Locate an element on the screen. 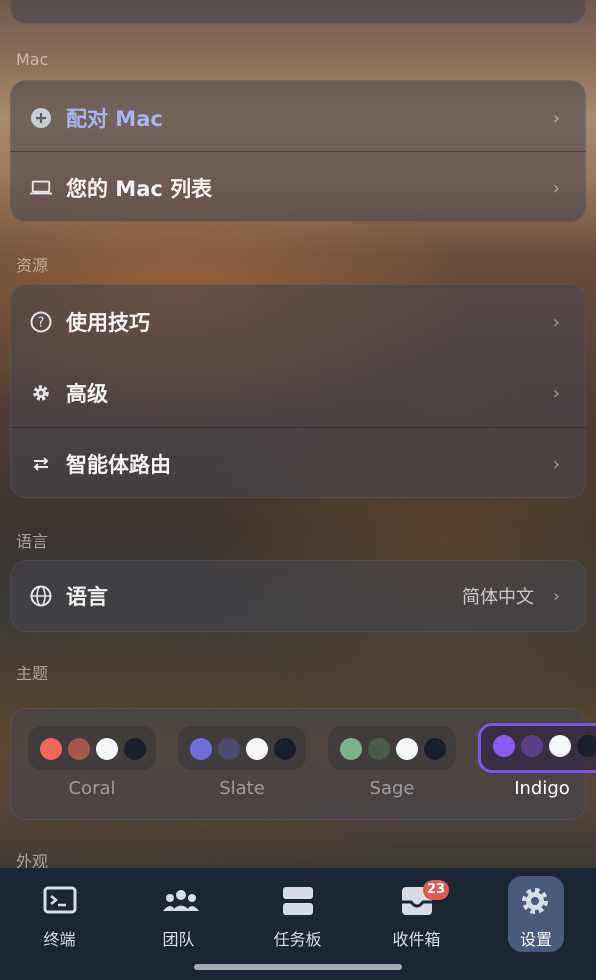 This screenshot has height=980, width=596. theme-swatch-sage is located at coordinates (392, 748).